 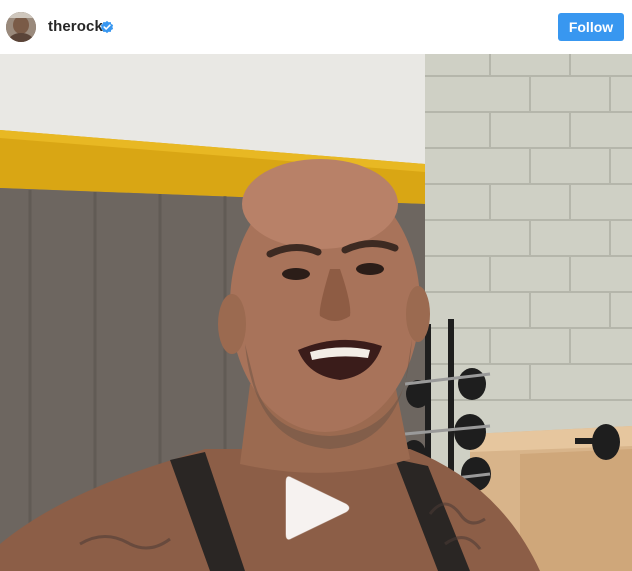 I want to click on post-header: therock Follow, so click(x=316, y=27).